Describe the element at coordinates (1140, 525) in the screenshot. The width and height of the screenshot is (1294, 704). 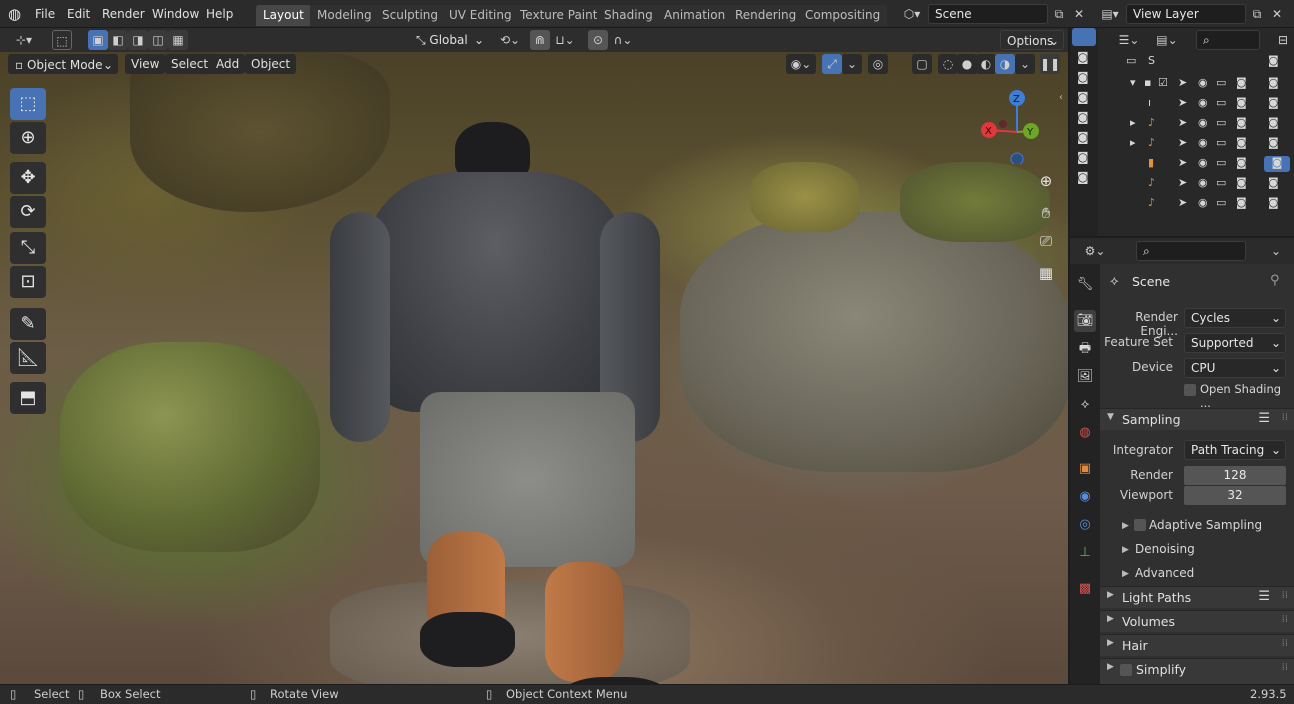
I see `adaptive-sampling-checkbox` at that location.